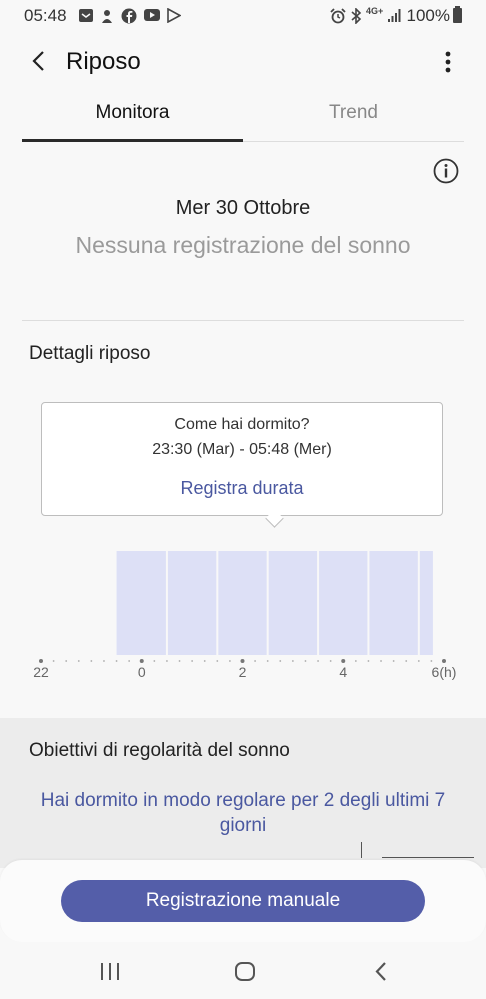  Describe the element at coordinates (45, 15) in the screenshot. I see `status-time: 05:48` at that location.